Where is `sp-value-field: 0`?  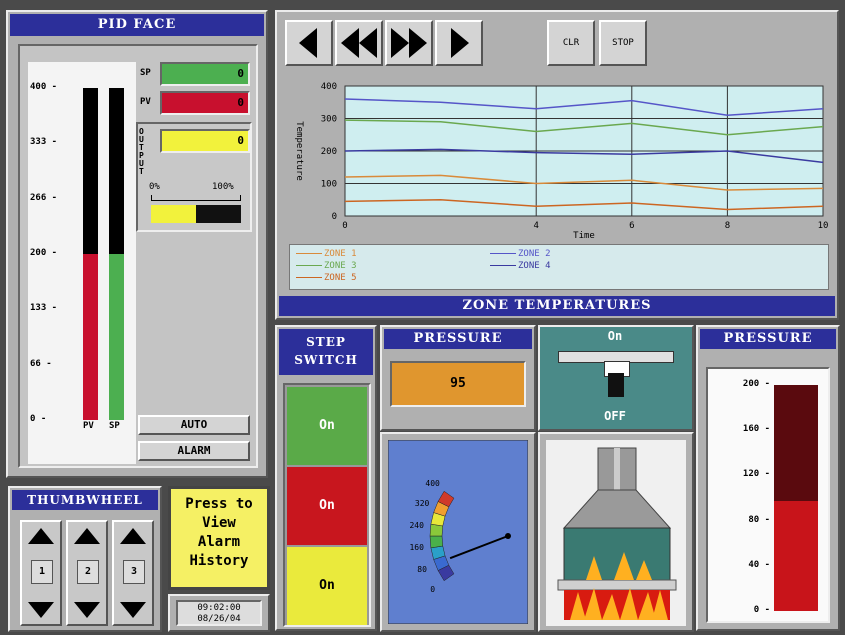 sp-value-field: 0 is located at coordinates (205, 74).